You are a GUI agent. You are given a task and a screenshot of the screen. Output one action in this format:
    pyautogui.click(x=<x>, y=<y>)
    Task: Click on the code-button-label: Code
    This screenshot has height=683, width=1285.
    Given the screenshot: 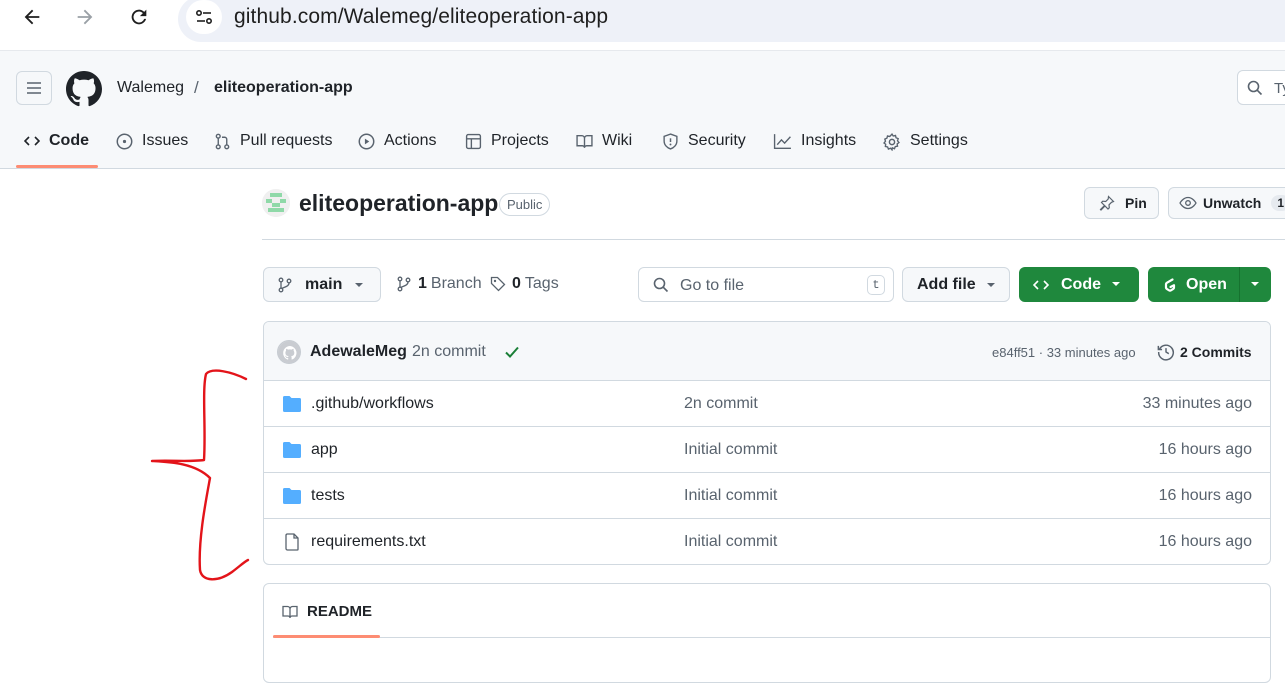 What is the action you would take?
    pyautogui.click(x=1081, y=284)
    